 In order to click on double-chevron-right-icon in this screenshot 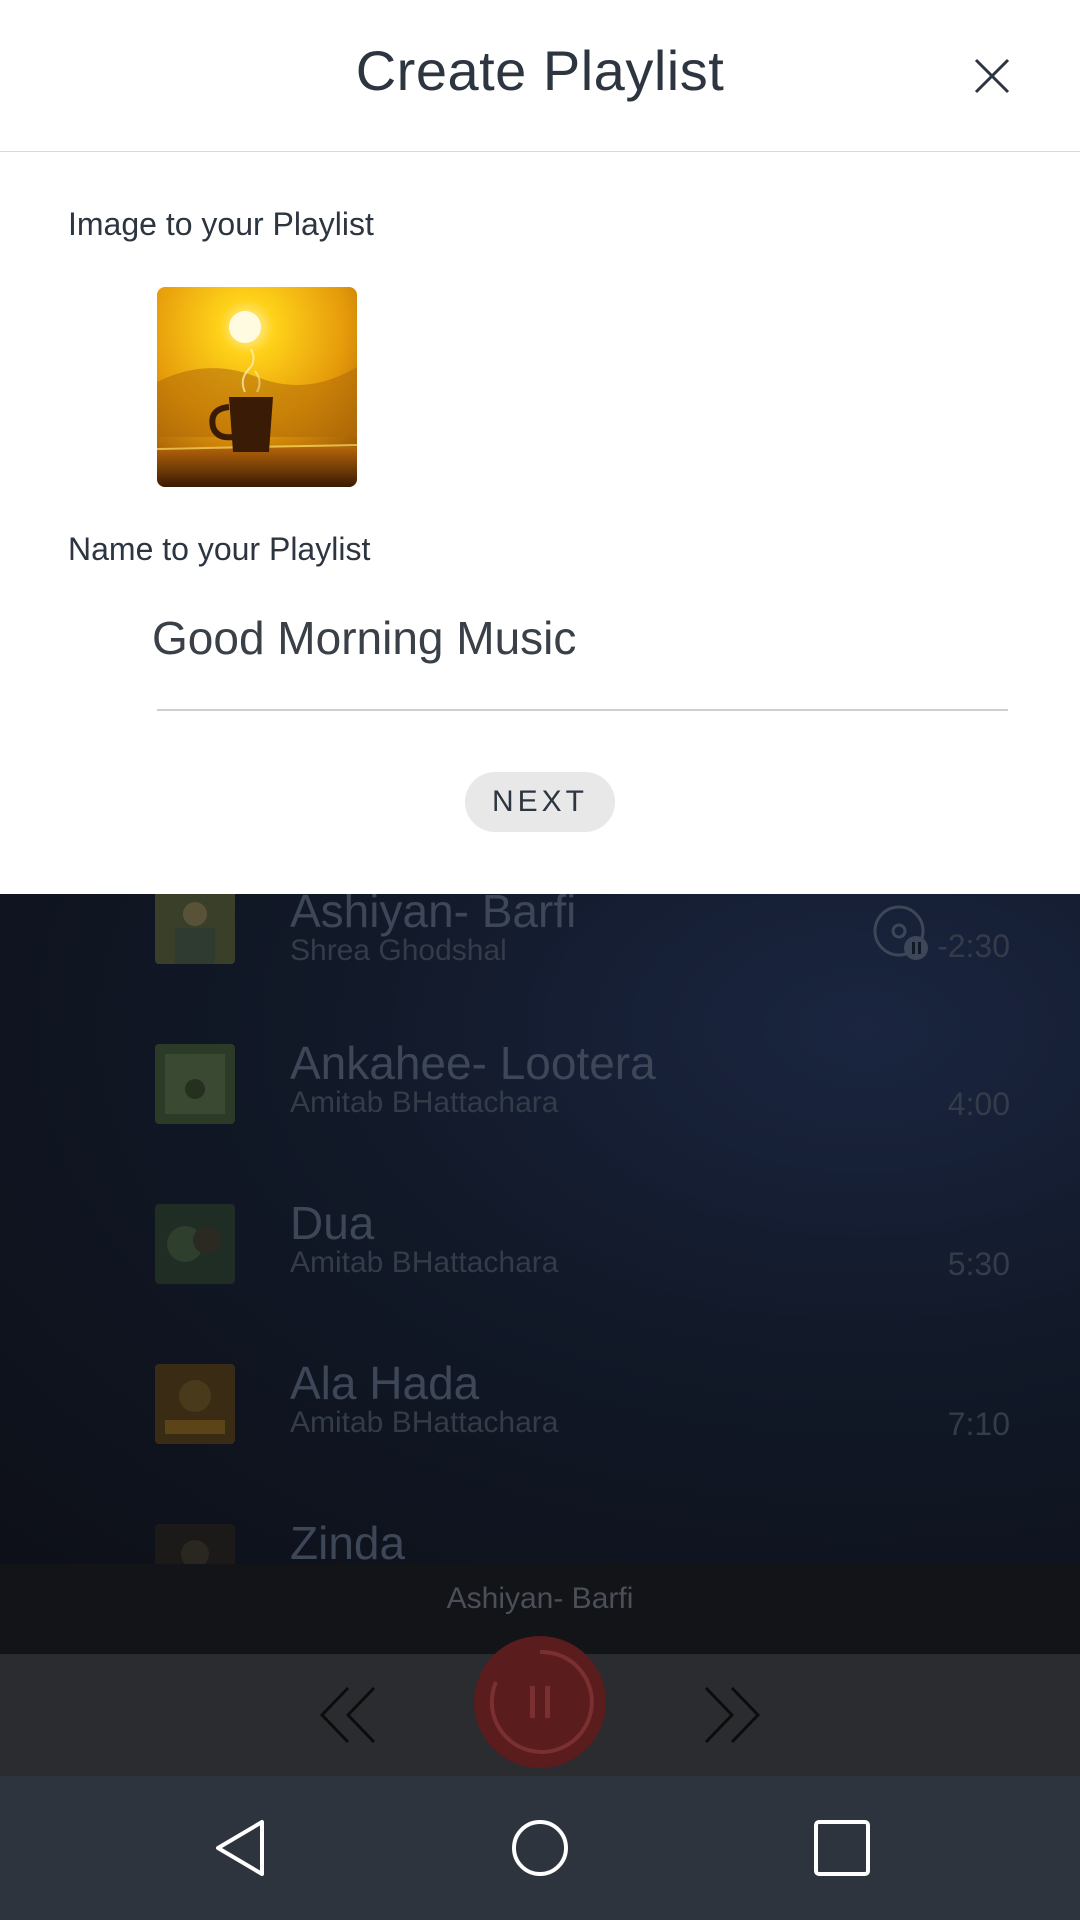, I will do `click(732, 1715)`.